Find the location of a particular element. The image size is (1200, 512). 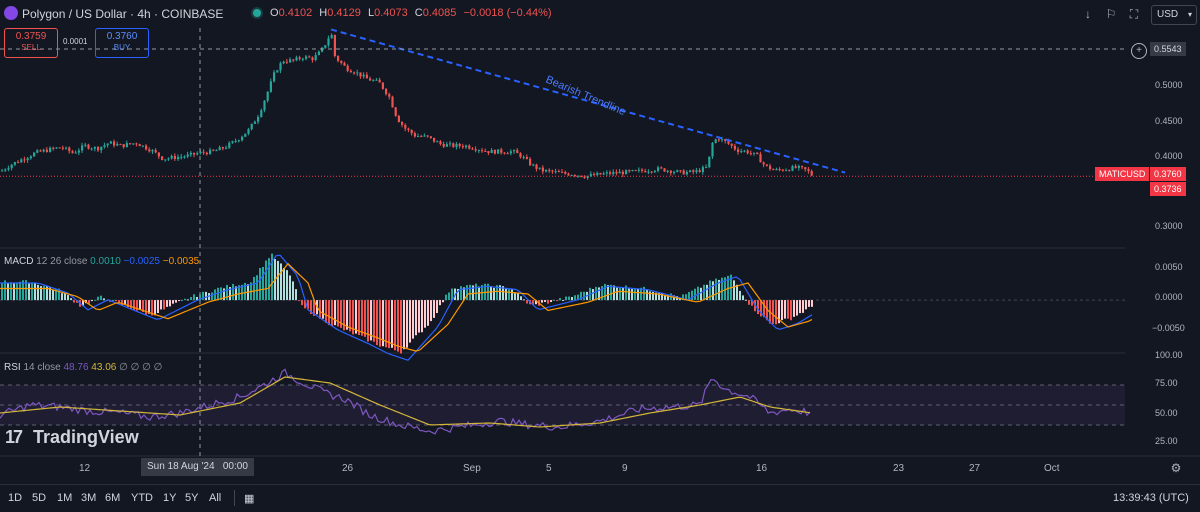

range-6m: 6M is located at coordinates (112, 498).